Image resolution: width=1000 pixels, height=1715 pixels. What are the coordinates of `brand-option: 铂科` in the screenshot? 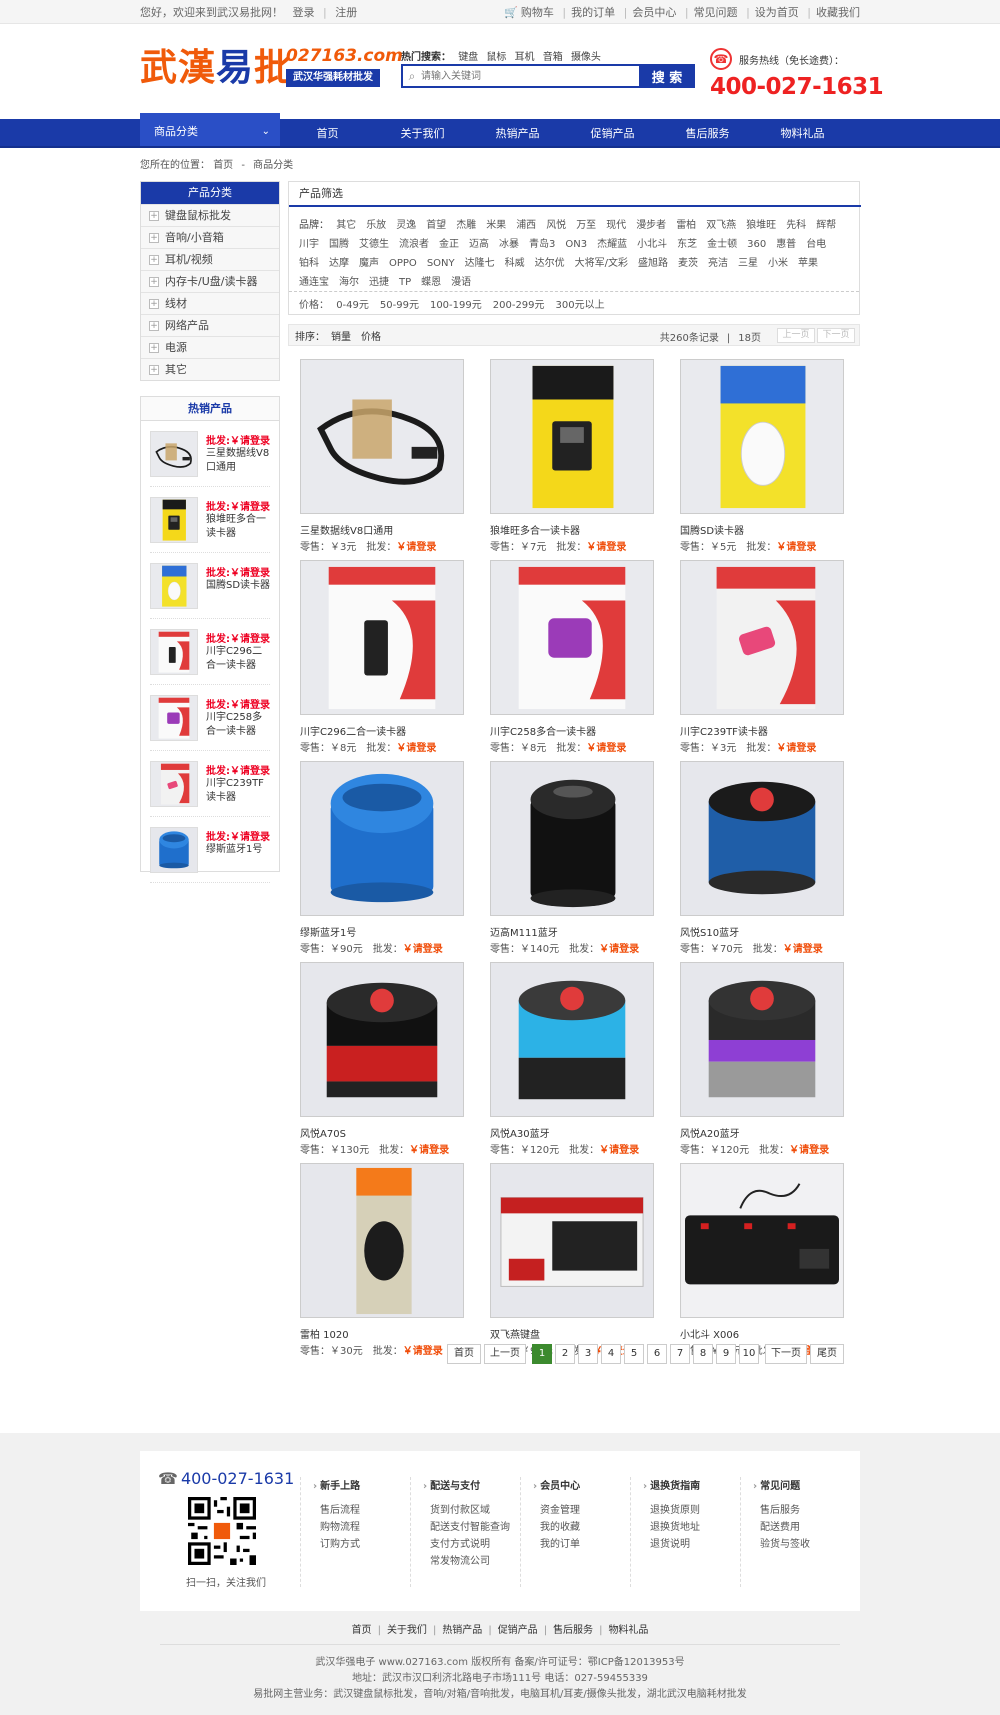 It's located at (309, 263).